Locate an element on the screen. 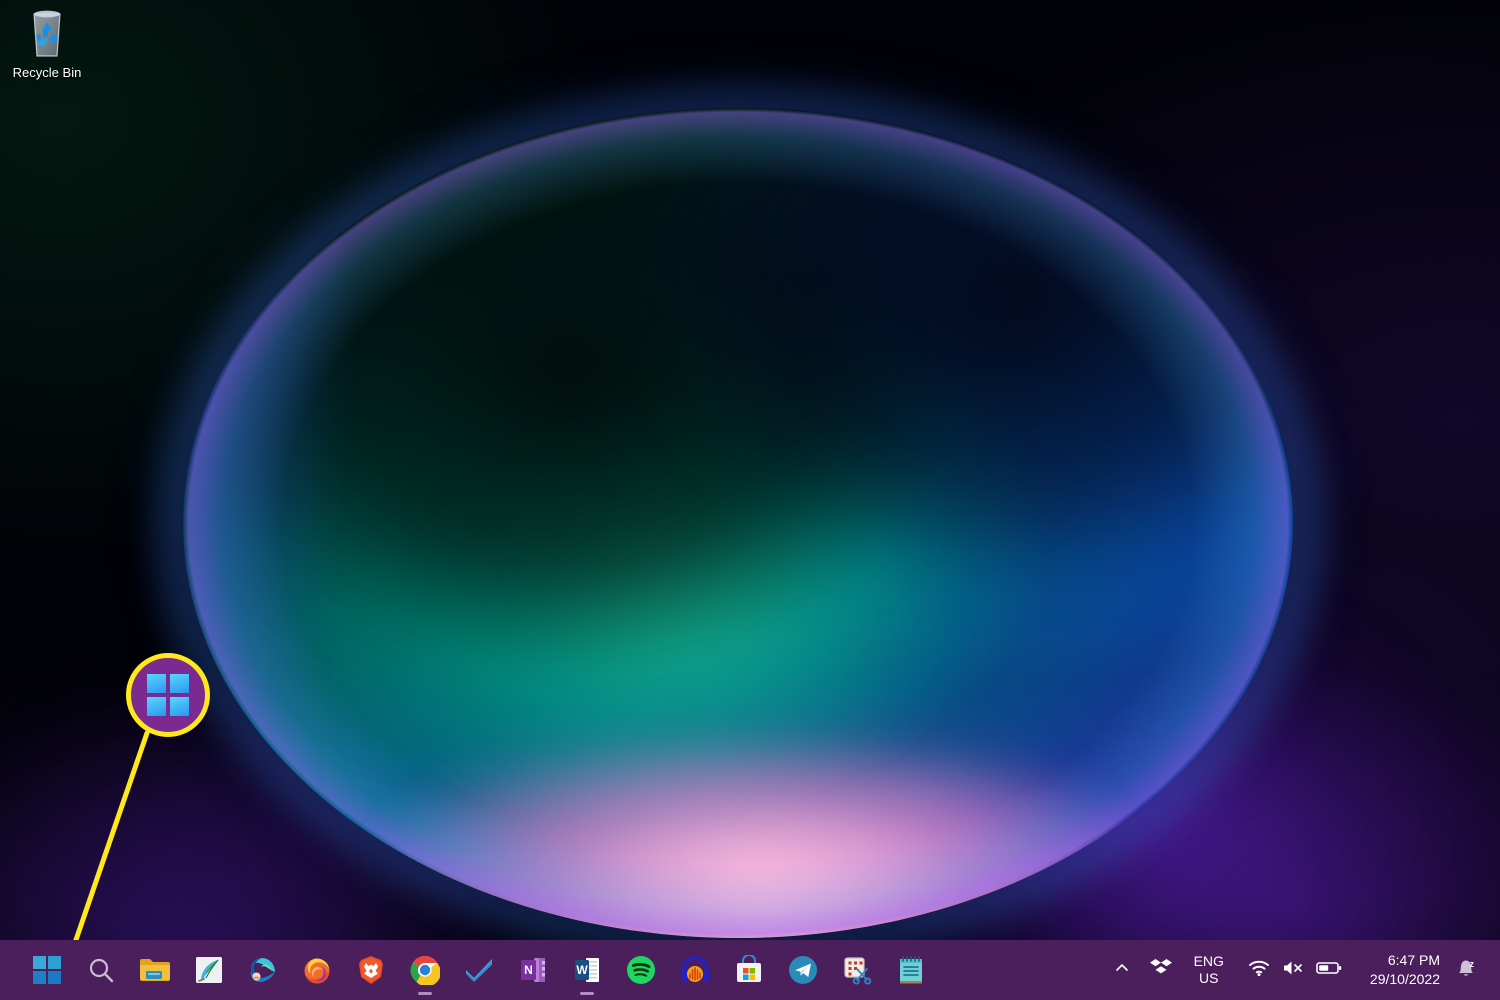 Image resolution: width=1500 pixels, height=1000 pixels. taskbar-item-onenote: N is located at coordinates (533, 970).